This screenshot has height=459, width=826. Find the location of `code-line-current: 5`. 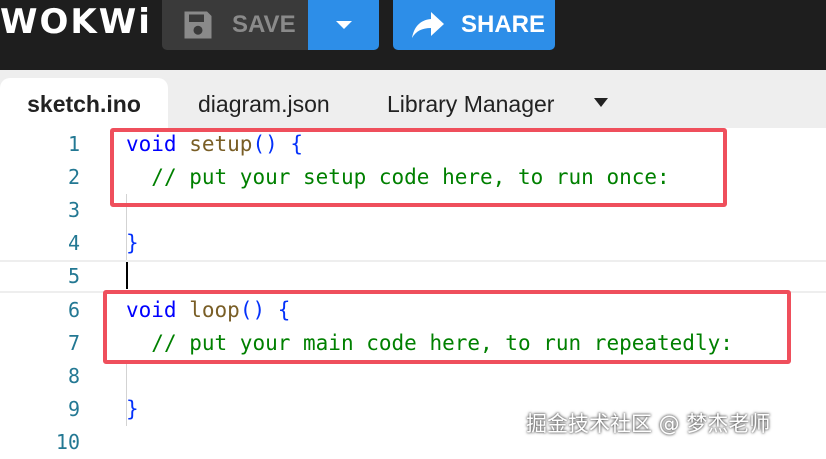

code-line-current: 5 is located at coordinates (413, 276).